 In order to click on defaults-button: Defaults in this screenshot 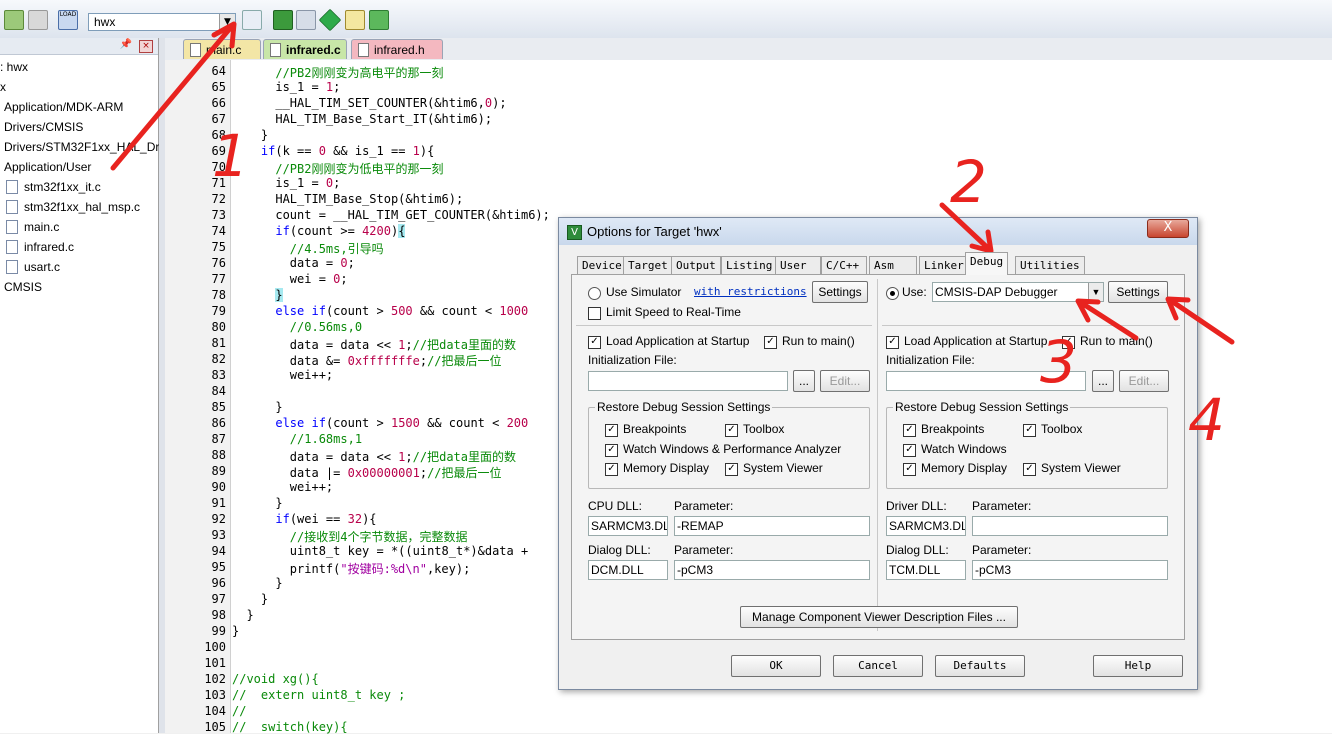, I will do `click(980, 666)`.